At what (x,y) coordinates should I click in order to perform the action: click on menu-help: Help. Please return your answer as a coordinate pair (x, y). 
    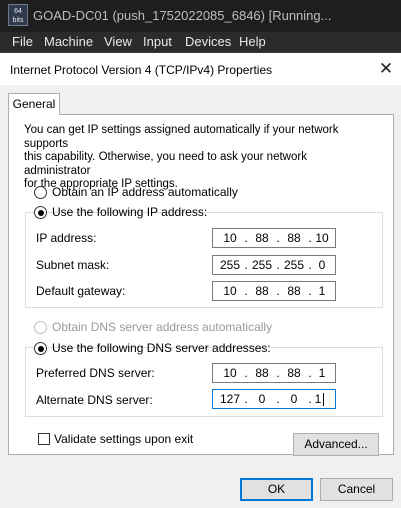
    Looking at the image, I should click on (252, 41).